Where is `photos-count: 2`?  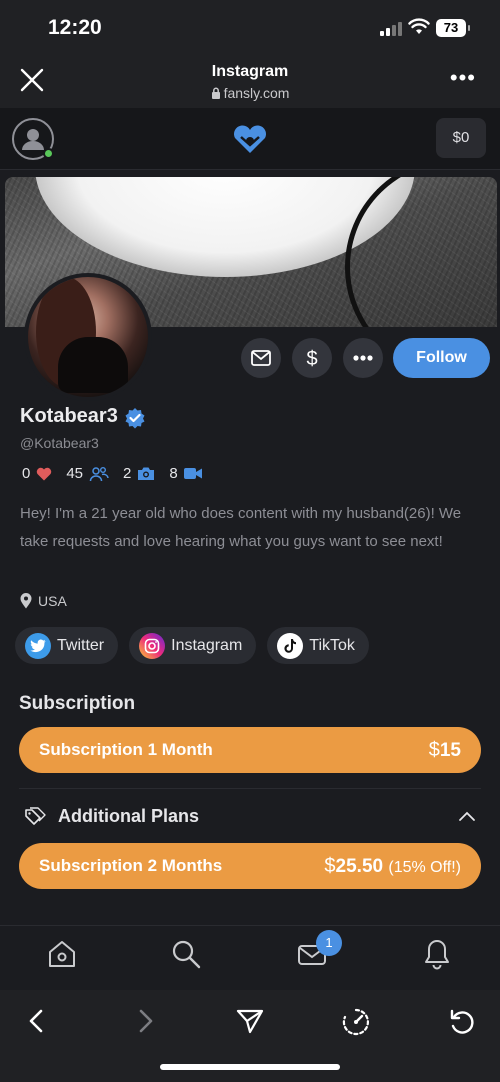
photos-count: 2 is located at coordinates (127, 473).